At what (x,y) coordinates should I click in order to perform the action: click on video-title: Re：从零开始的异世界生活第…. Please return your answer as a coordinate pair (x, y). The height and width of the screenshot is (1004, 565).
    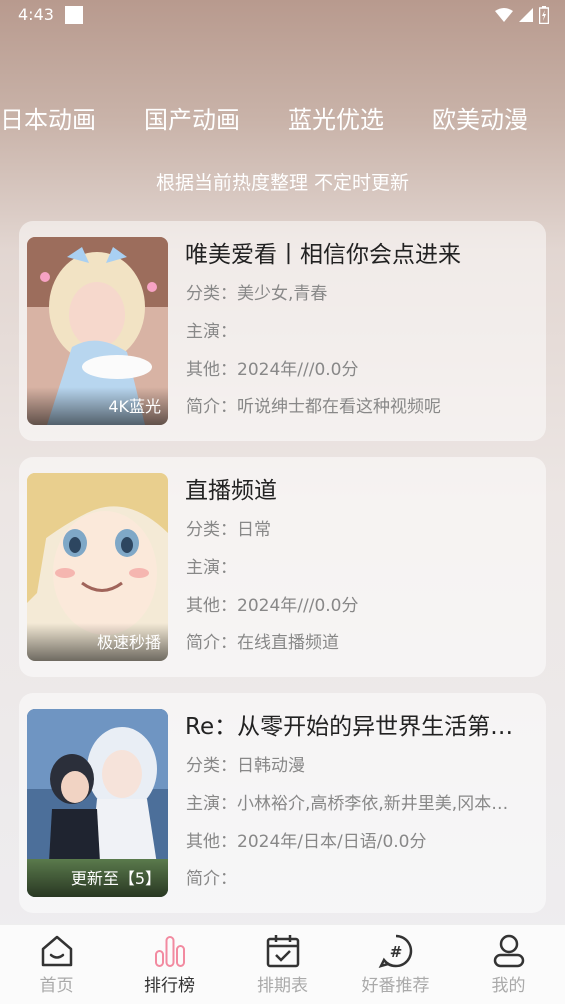
    Looking at the image, I should click on (349, 727).